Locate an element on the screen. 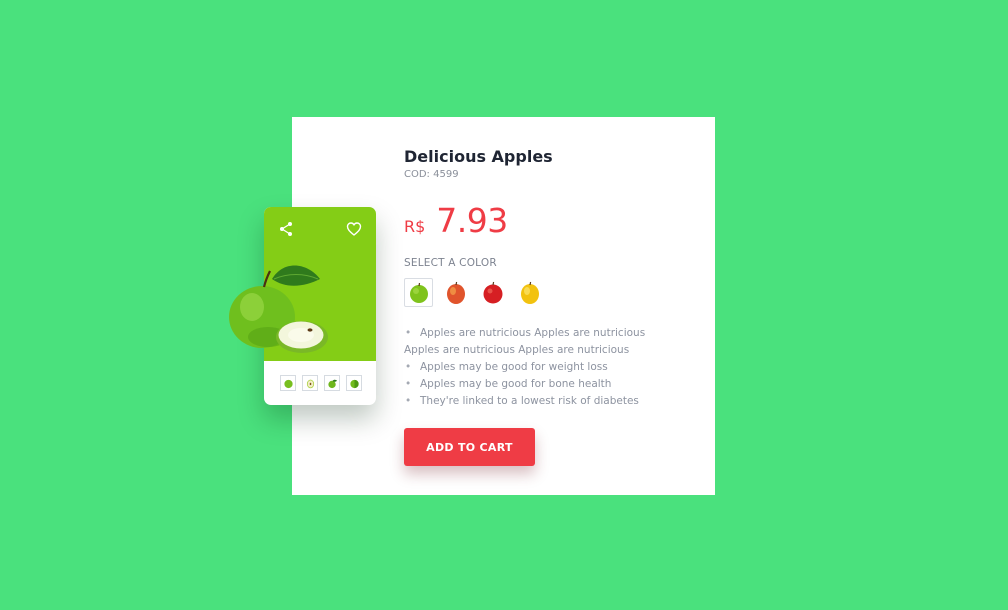  thumbnail-apple-half is located at coordinates (354, 383).